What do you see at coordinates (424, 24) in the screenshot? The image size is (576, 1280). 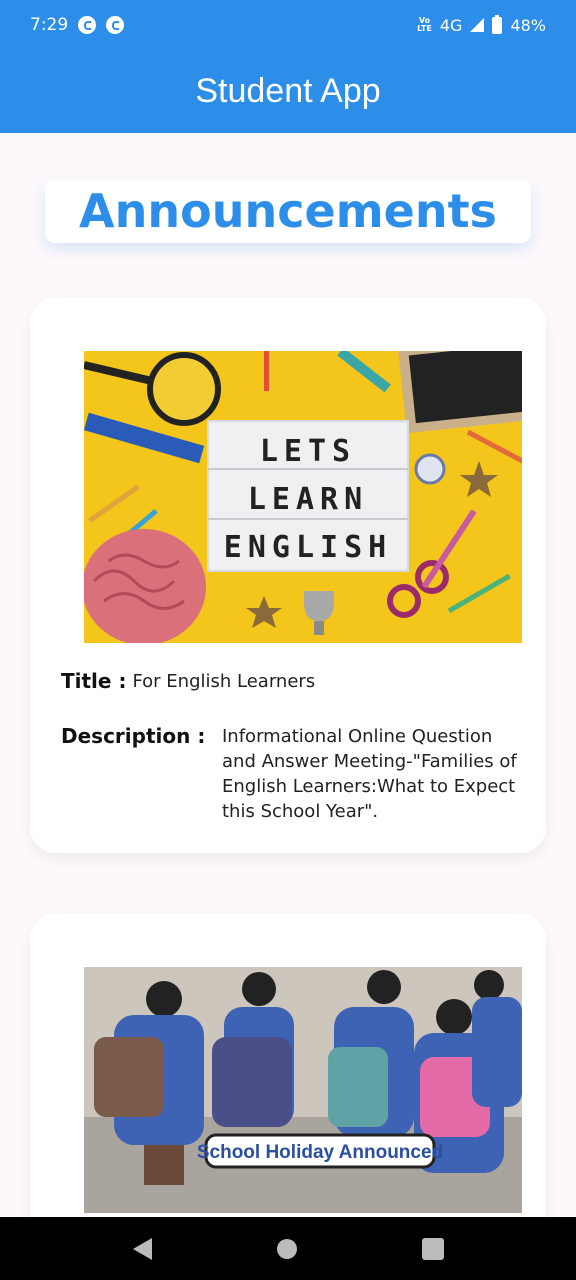 I see `volte-icon: Vo LTE` at bounding box center [424, 24].